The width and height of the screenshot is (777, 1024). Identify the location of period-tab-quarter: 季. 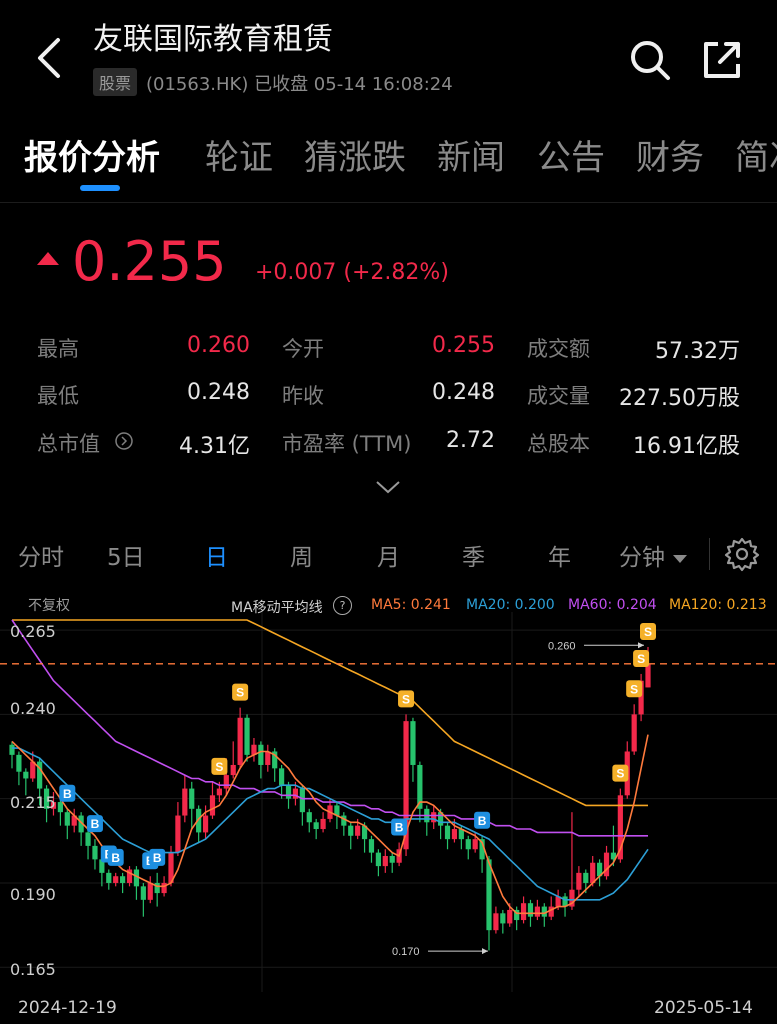
(473, 555).